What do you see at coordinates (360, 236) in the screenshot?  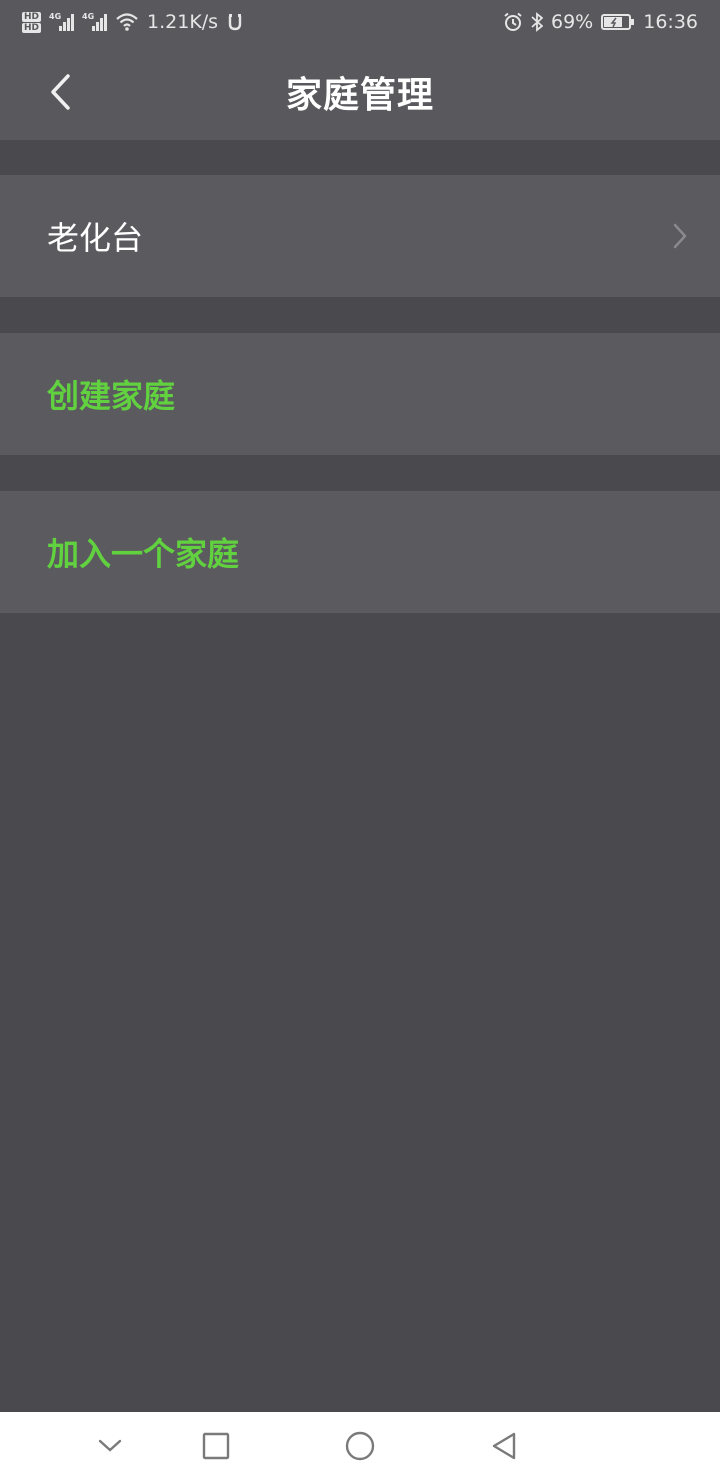 I see `list-item-family: 老化台` at bounding box center [360, 236].